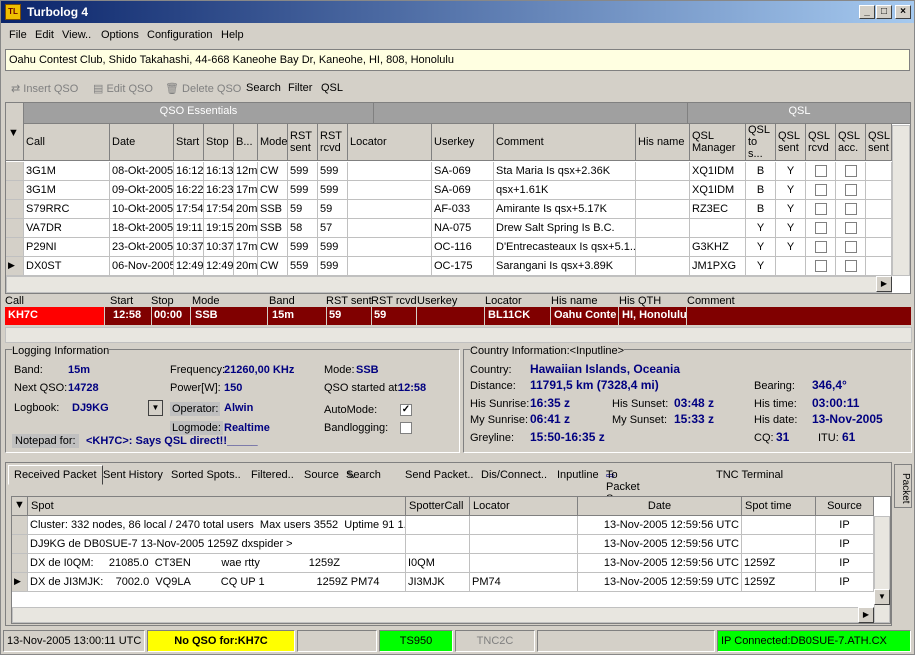  What do you see at coordinates (718, 266) in the screenshot?
I see `qso-cell-mgr: JM1PXG` at bounding box center [718, 266].